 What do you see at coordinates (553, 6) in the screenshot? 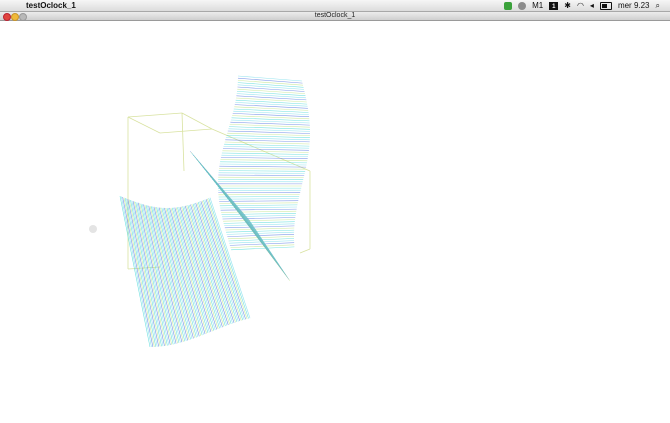
I see `notification-badge-icon: 1` at bounding box center [553, 6].